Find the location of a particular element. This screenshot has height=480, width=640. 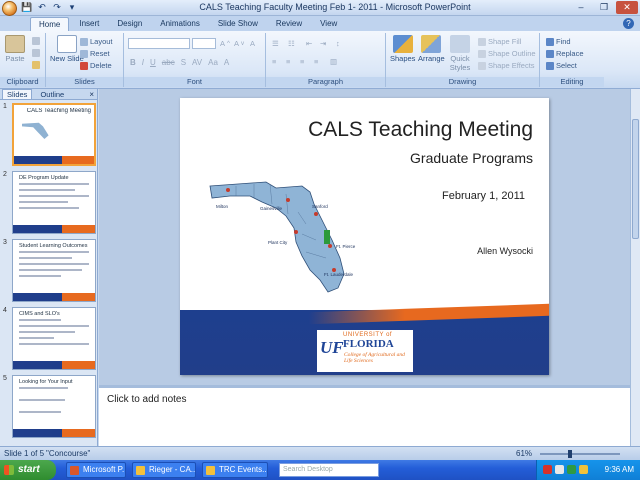

slide-author: Allen Wysocki is located at coordinates (505, 251).